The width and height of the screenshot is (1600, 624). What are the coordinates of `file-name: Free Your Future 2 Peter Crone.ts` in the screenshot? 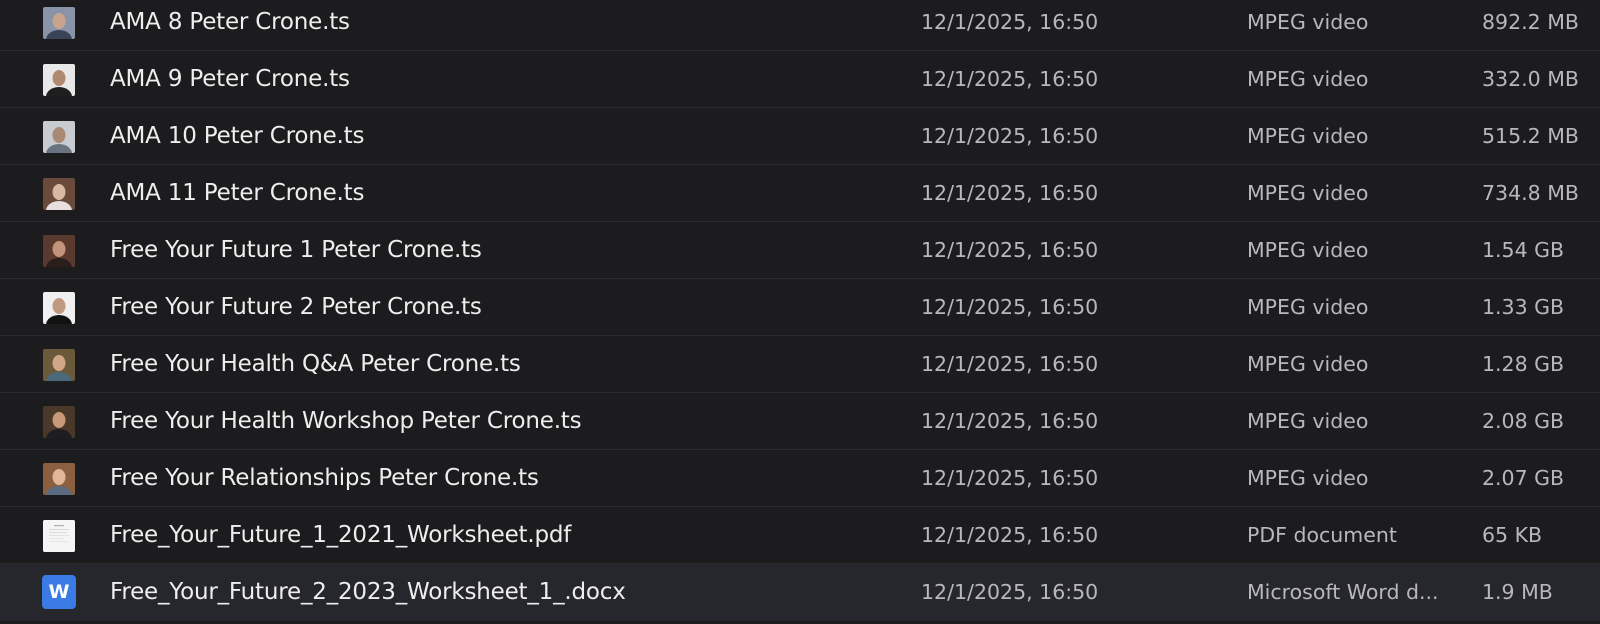 It's located at (296, 307).